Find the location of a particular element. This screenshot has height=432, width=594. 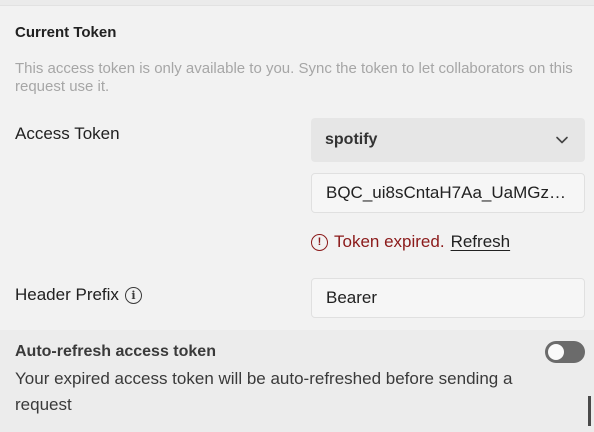

info-icon: i is located at coordinates (133, 295).